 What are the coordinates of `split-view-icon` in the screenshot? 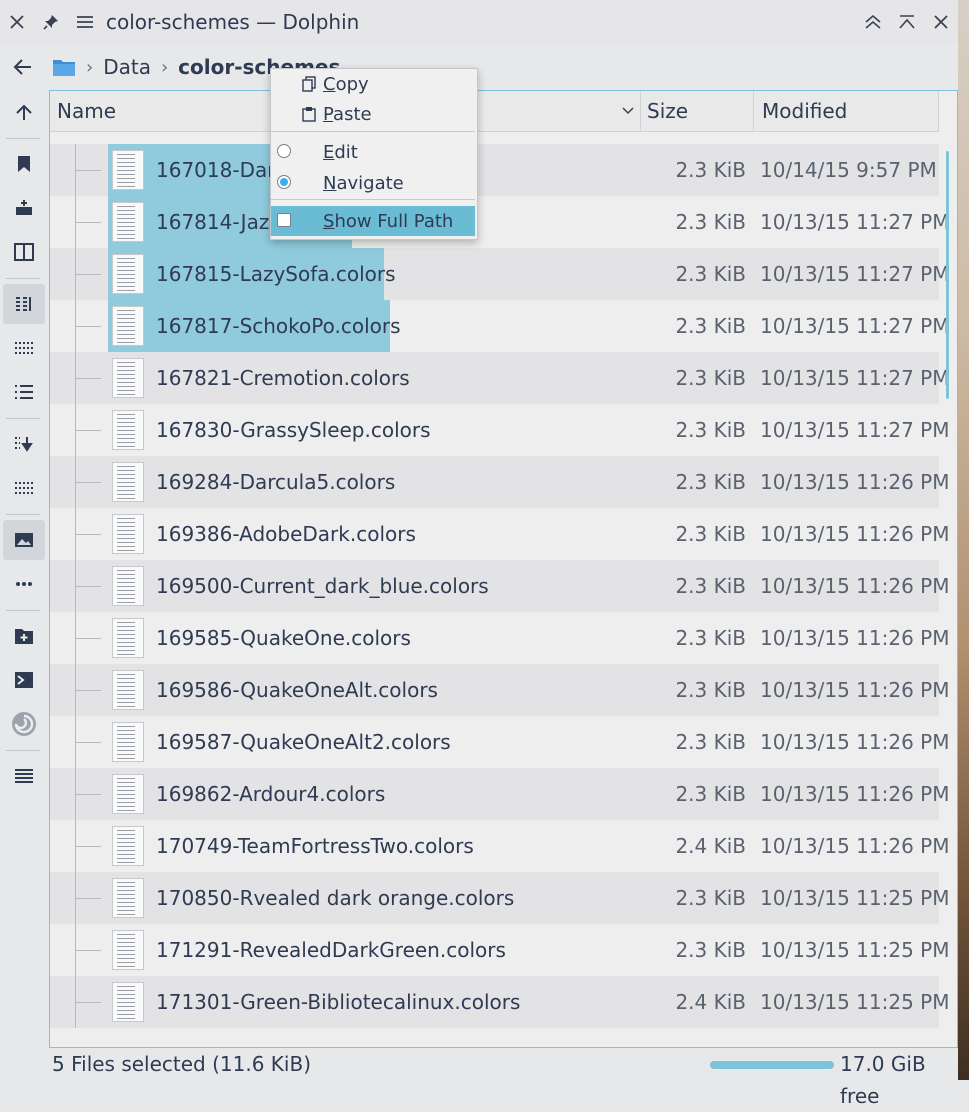 It's located at (24, 252).